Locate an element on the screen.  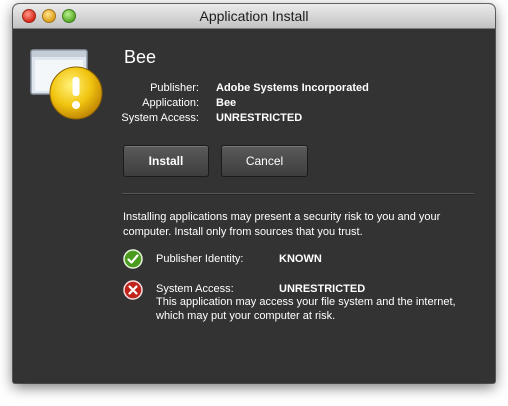
system-access-status-label: System Access: is located at coordinates (195, 289).